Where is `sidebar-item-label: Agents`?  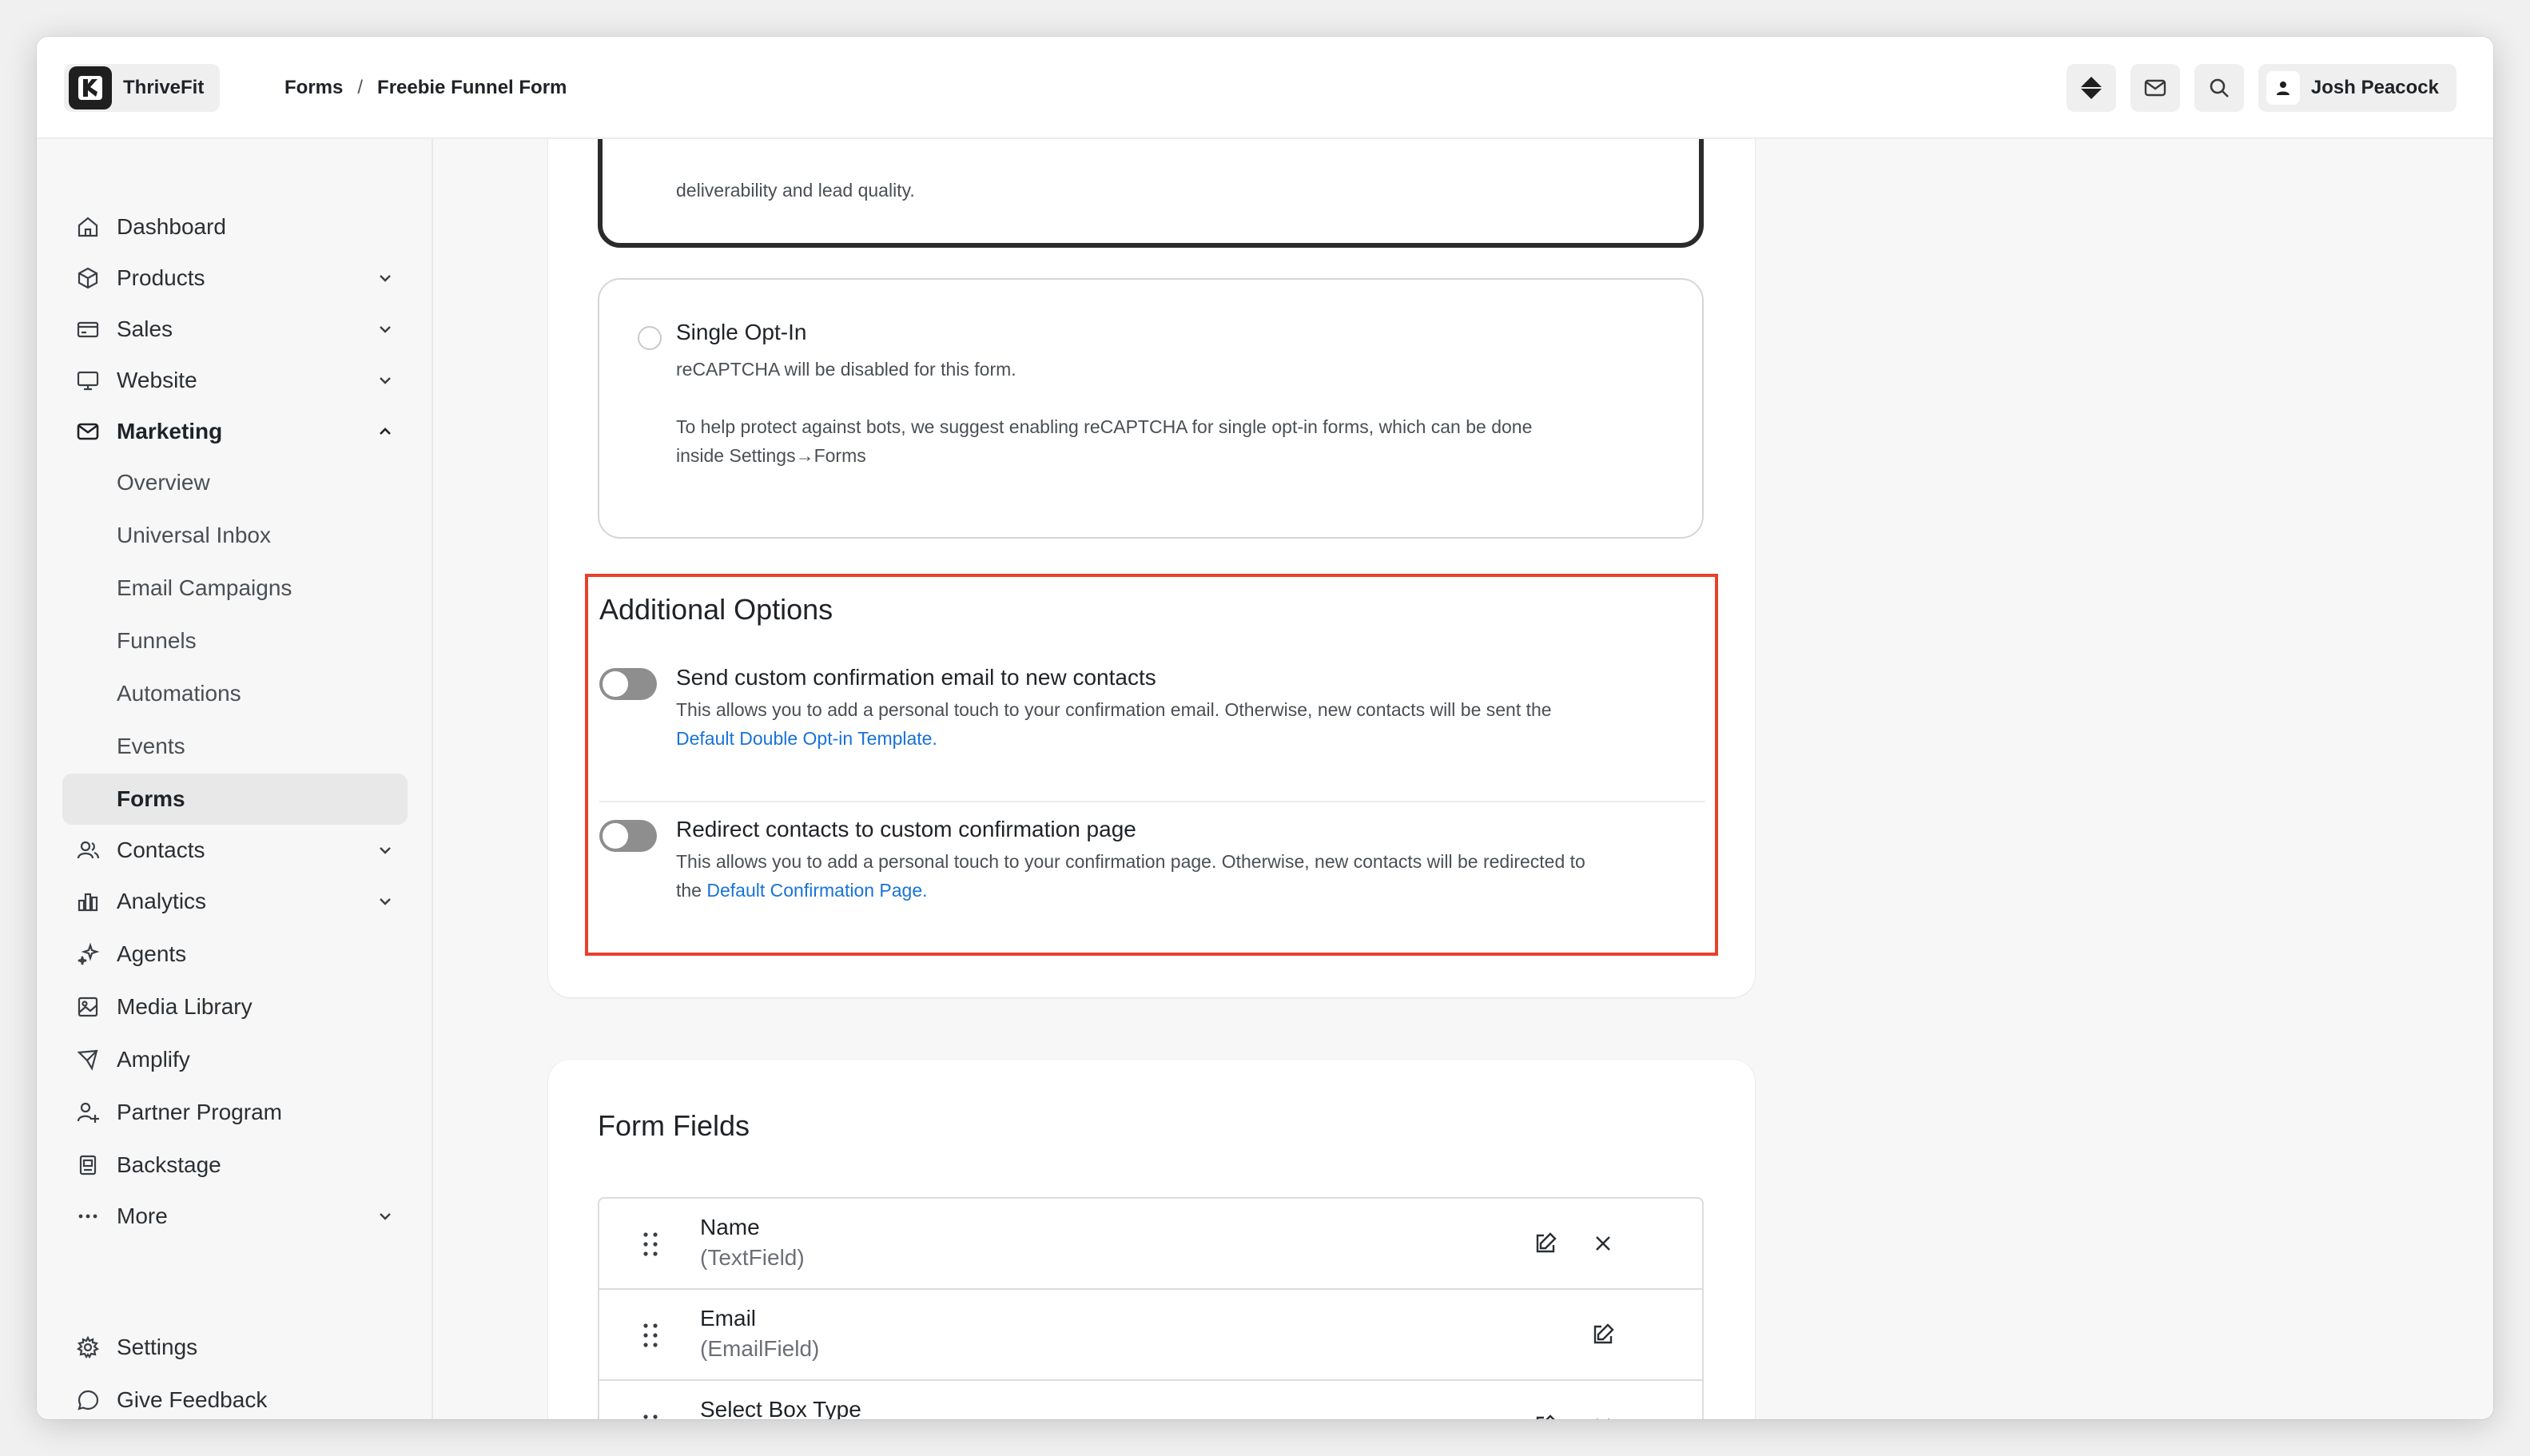
sidebar-item-label: Agents is located at coordinates (152, 953).